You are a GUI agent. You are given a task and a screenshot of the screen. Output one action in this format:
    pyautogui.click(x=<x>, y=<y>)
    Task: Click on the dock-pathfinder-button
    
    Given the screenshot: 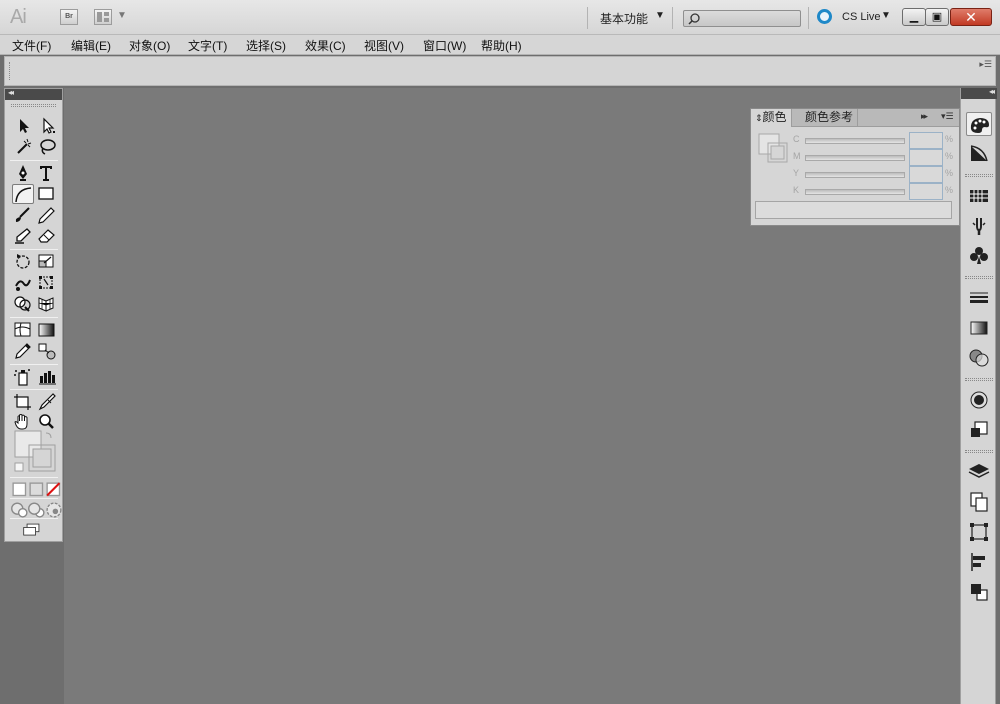 What is the action you would take?
    pyautogui.click(x=979, y=592)
    